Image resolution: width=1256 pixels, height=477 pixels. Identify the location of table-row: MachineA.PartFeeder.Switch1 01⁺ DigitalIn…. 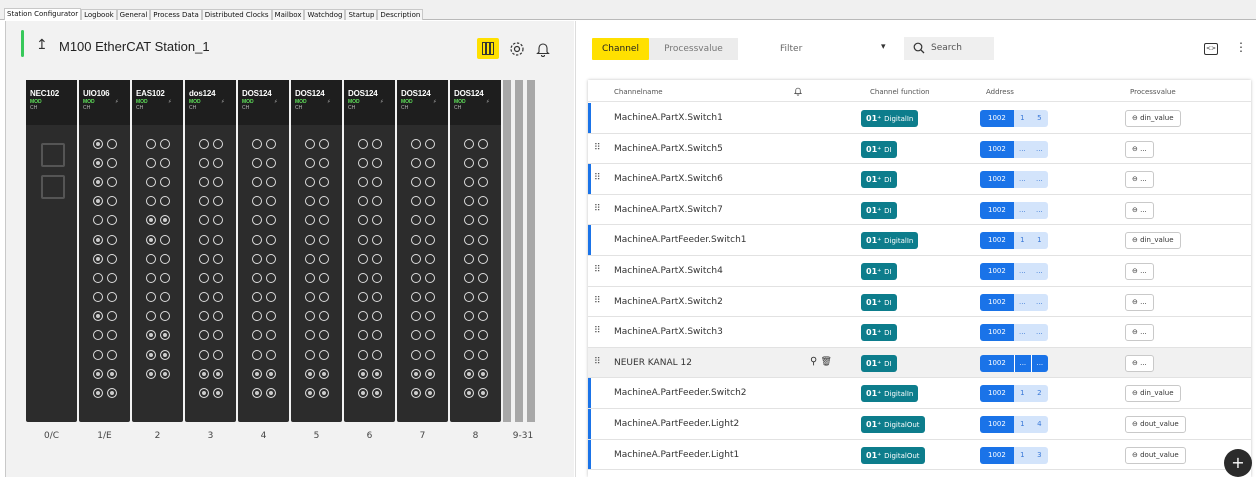
(919, 240).